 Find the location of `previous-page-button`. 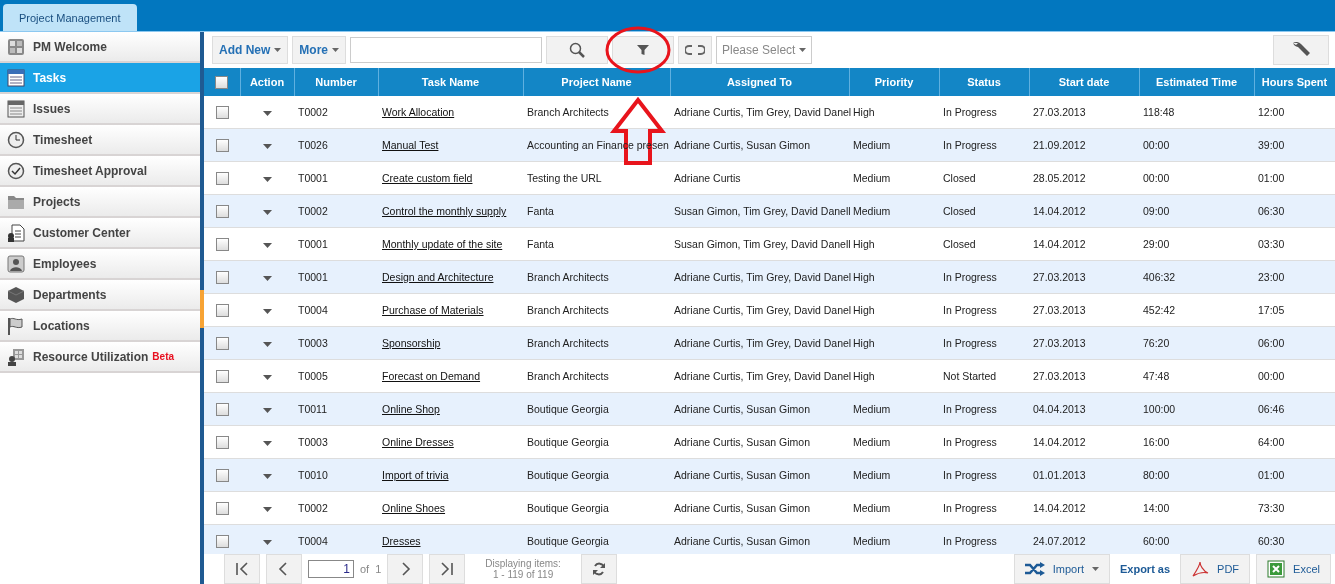

previous-page-button is located at coordinates (284, 569).